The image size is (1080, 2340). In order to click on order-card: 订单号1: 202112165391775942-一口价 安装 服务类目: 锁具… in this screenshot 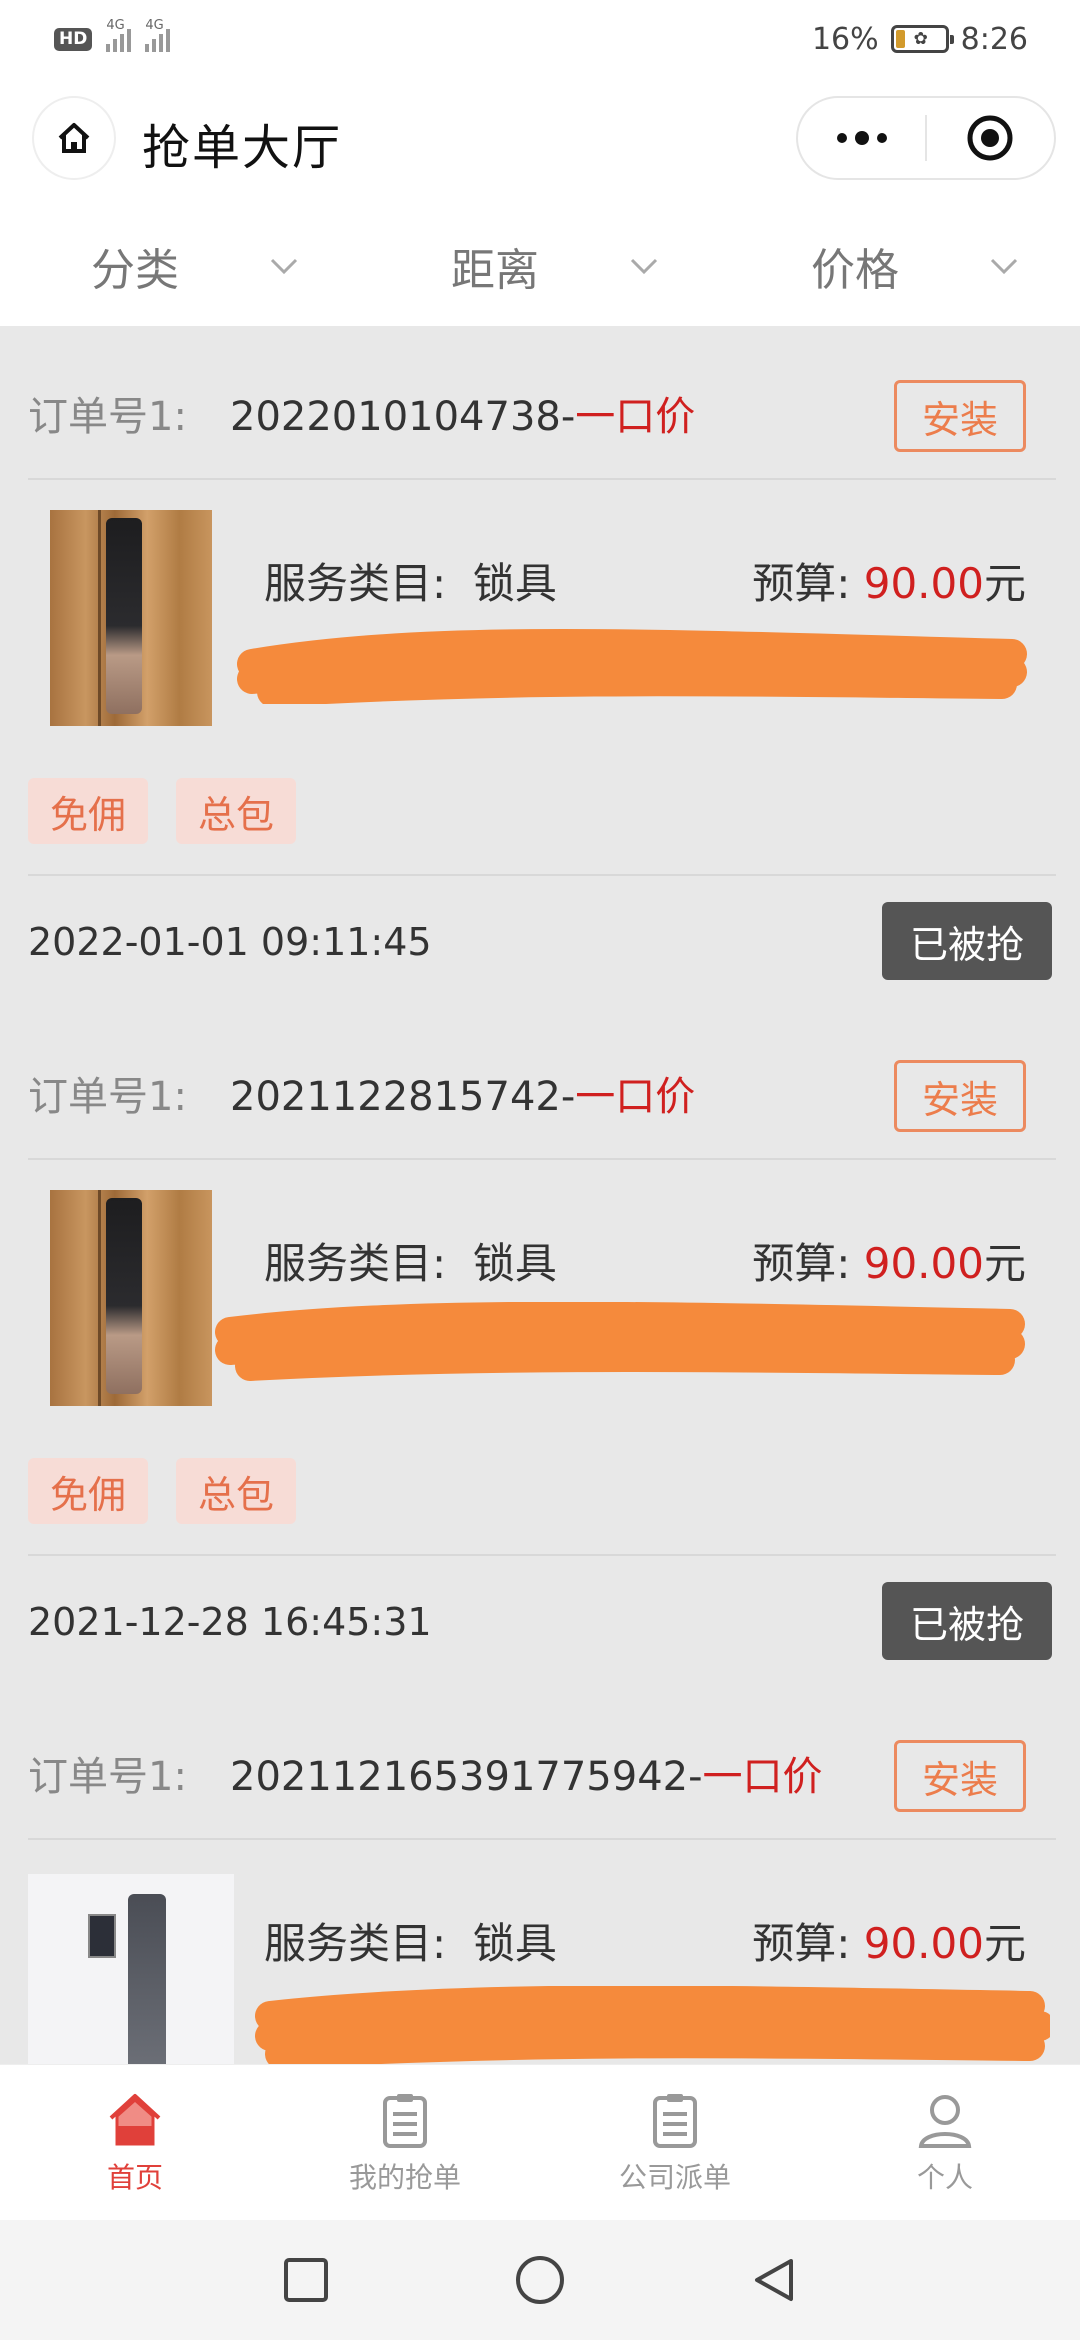, I will do `click(540, 1889)`.